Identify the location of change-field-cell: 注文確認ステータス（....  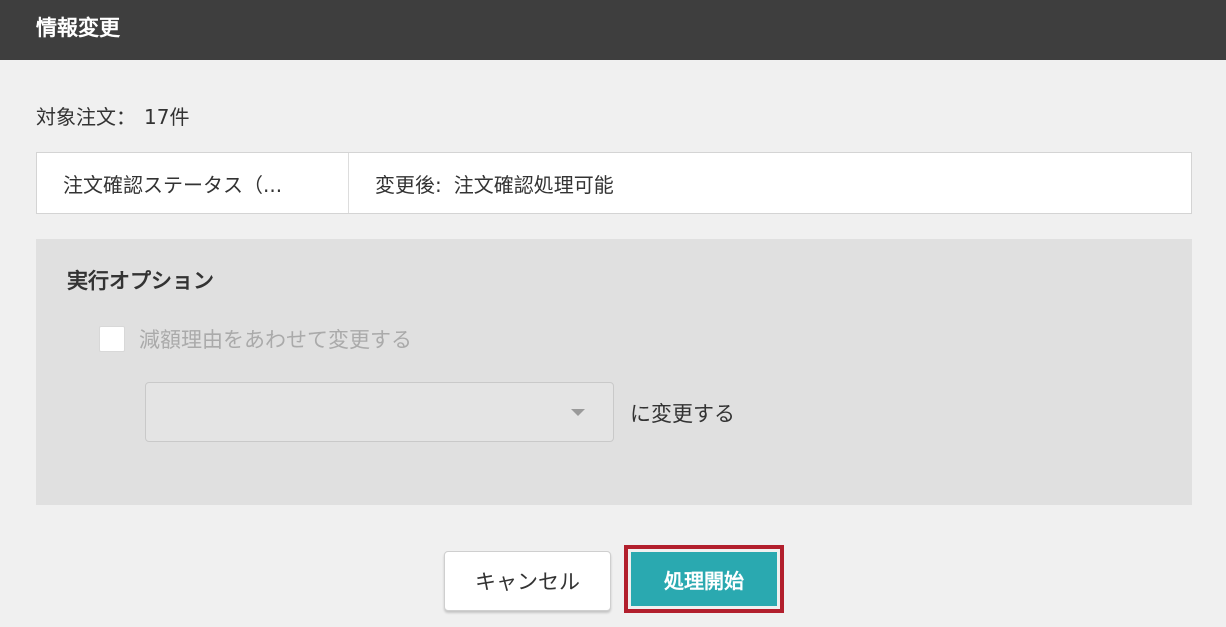
(193, 183).